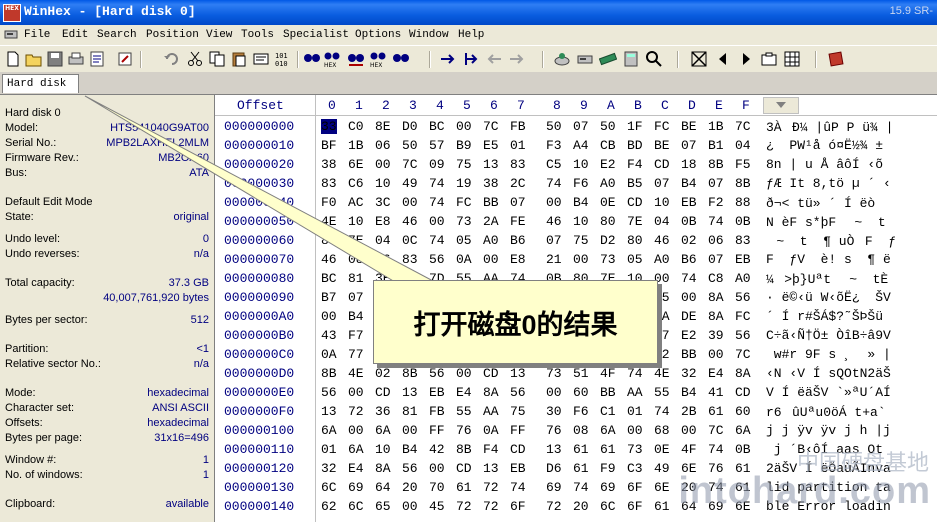 The height and width of the screenshot is (522, 937). What do you see at coordinates (662, 468) in the screenshot?
I see `hex-byte: 49` at bounding box center [662, 468].